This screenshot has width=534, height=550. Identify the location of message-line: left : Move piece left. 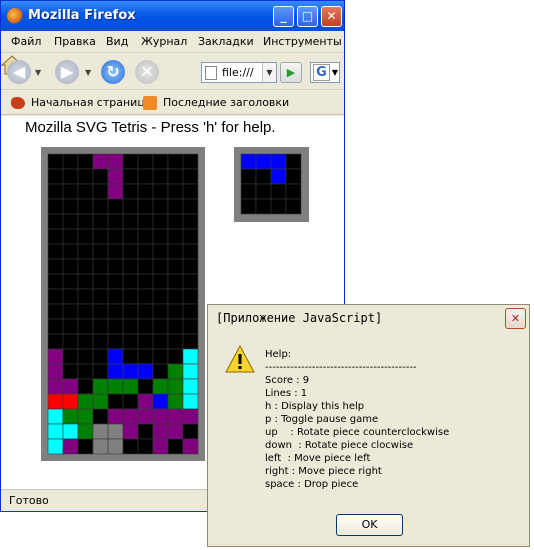
(318, 458).